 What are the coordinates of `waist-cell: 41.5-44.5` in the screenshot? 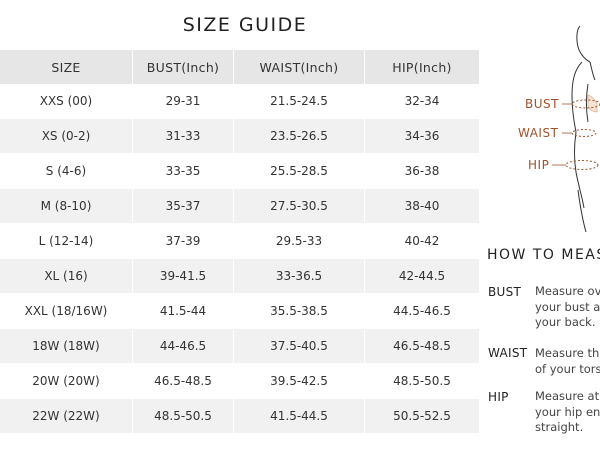 It's located at (299, 416).